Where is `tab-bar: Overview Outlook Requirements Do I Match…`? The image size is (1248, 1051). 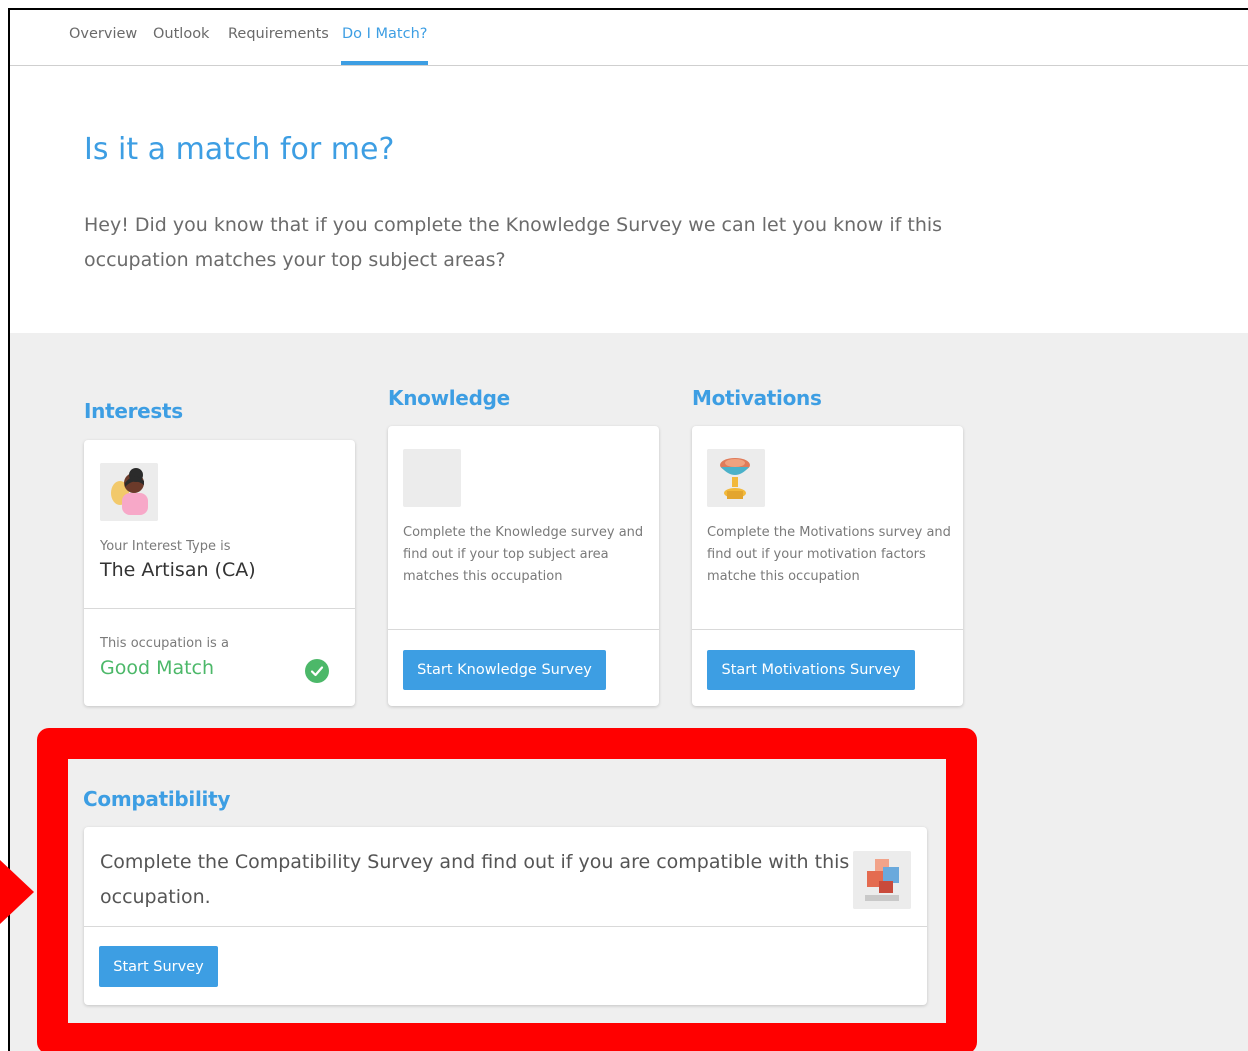 tab-bar: Overview Outlook Requirements Do I Match… is located at coordinates (629, 38).